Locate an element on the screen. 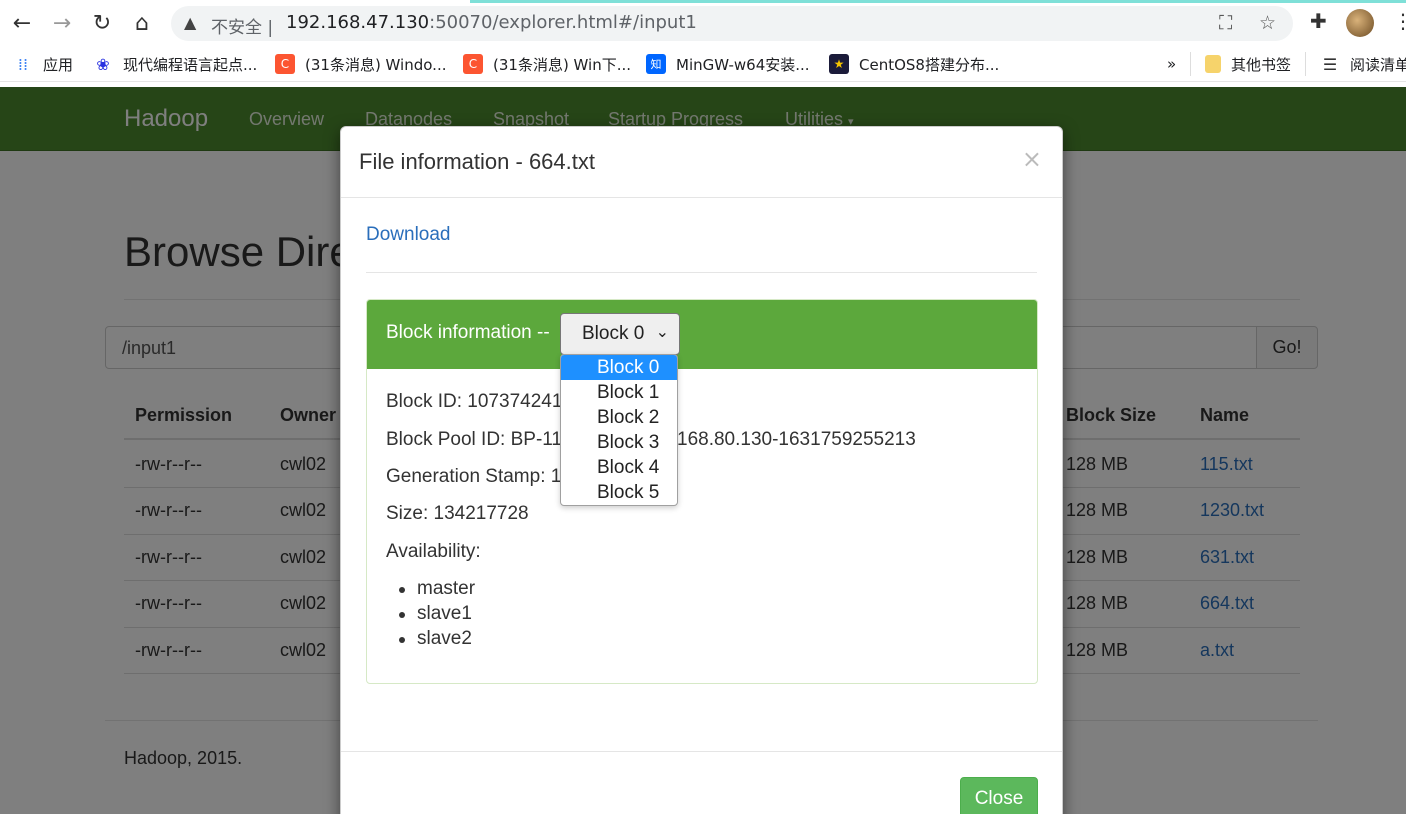  url-path: :50070/explorer.html#/input1 is located at coordinates (563, 22).